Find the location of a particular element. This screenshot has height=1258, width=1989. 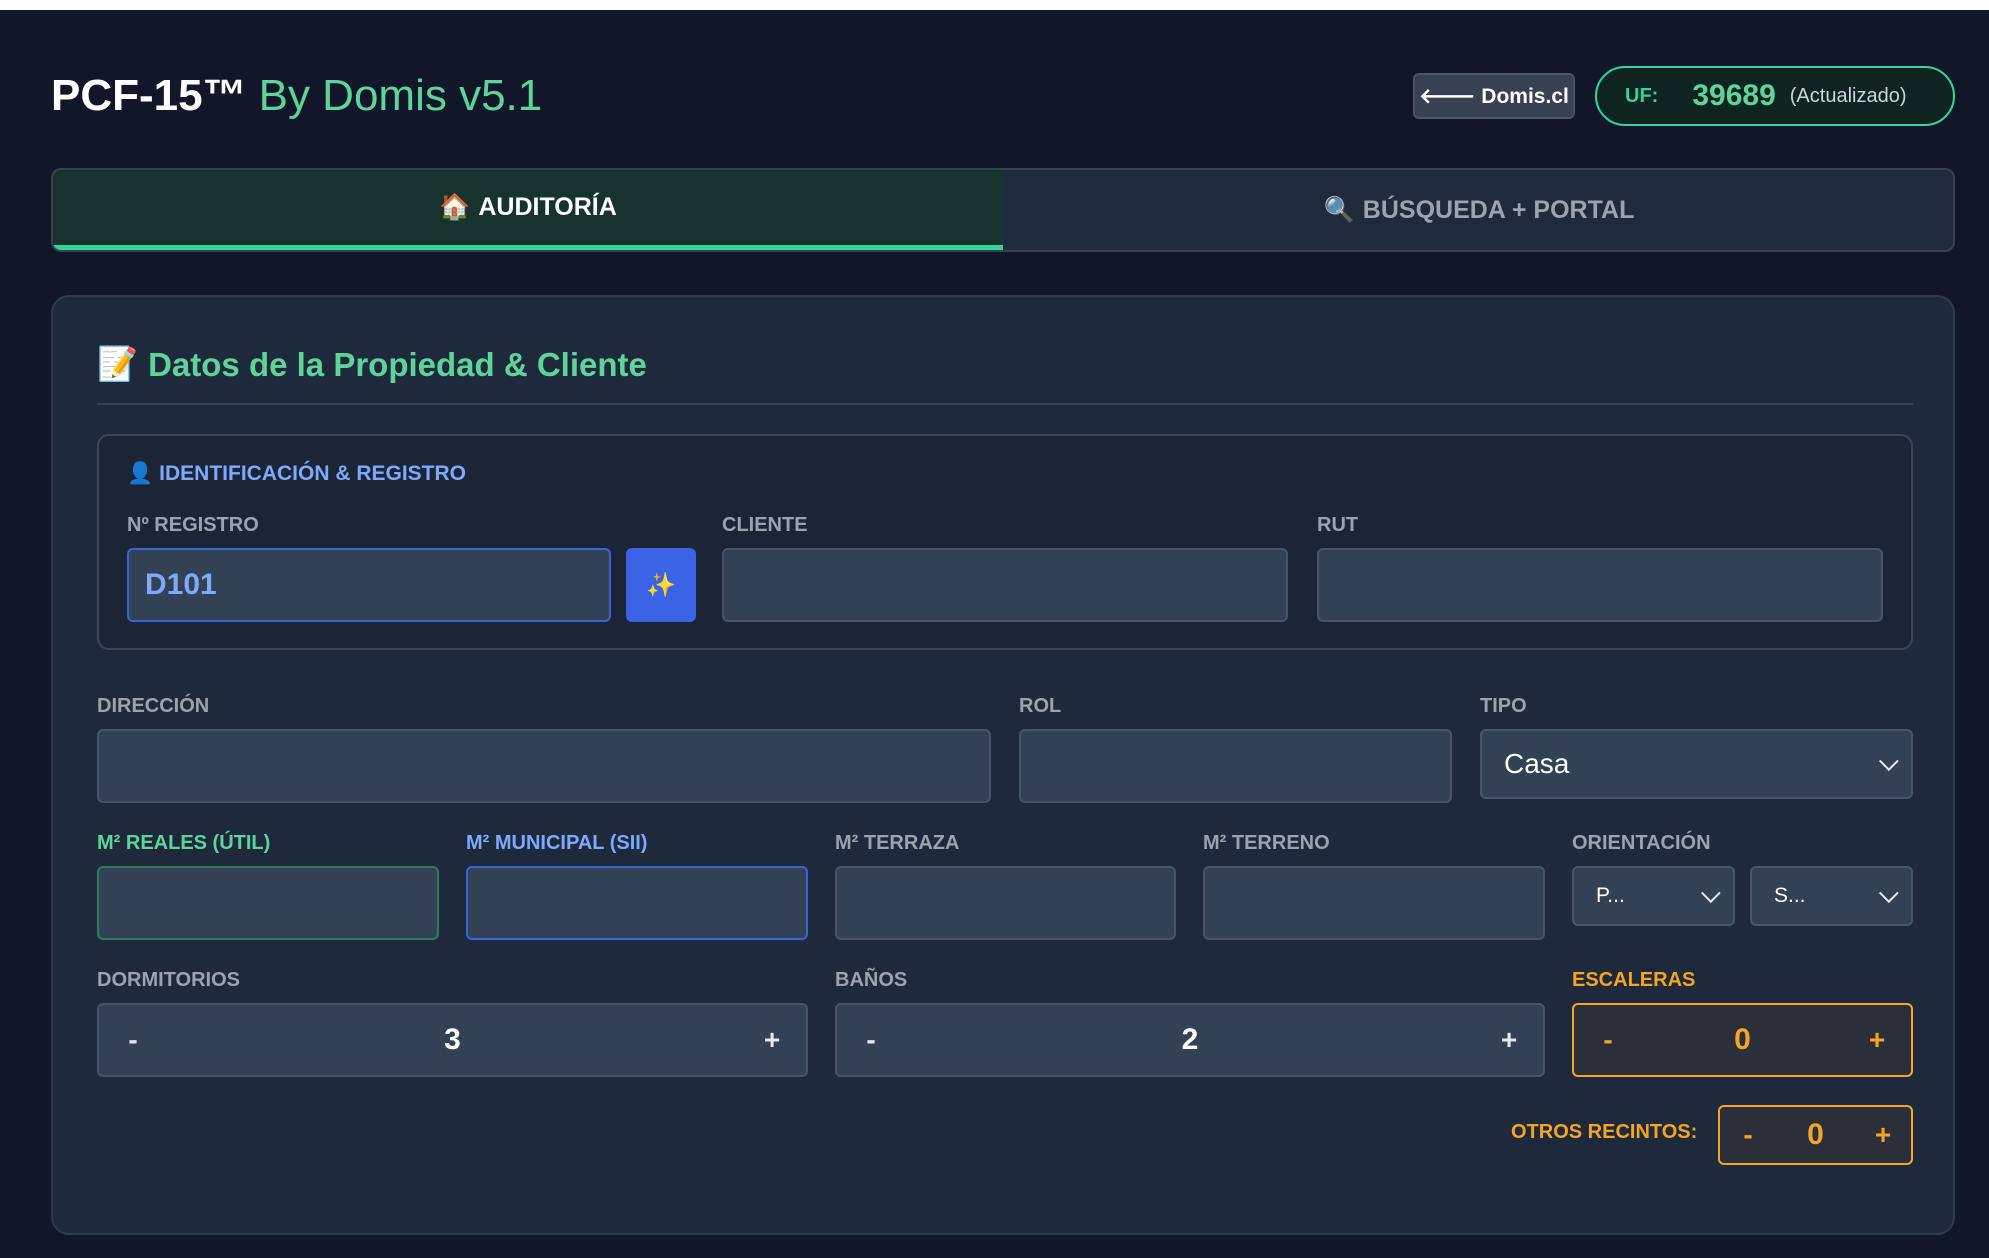

banos-value: 2 is located at coordinates (1190, 1039).